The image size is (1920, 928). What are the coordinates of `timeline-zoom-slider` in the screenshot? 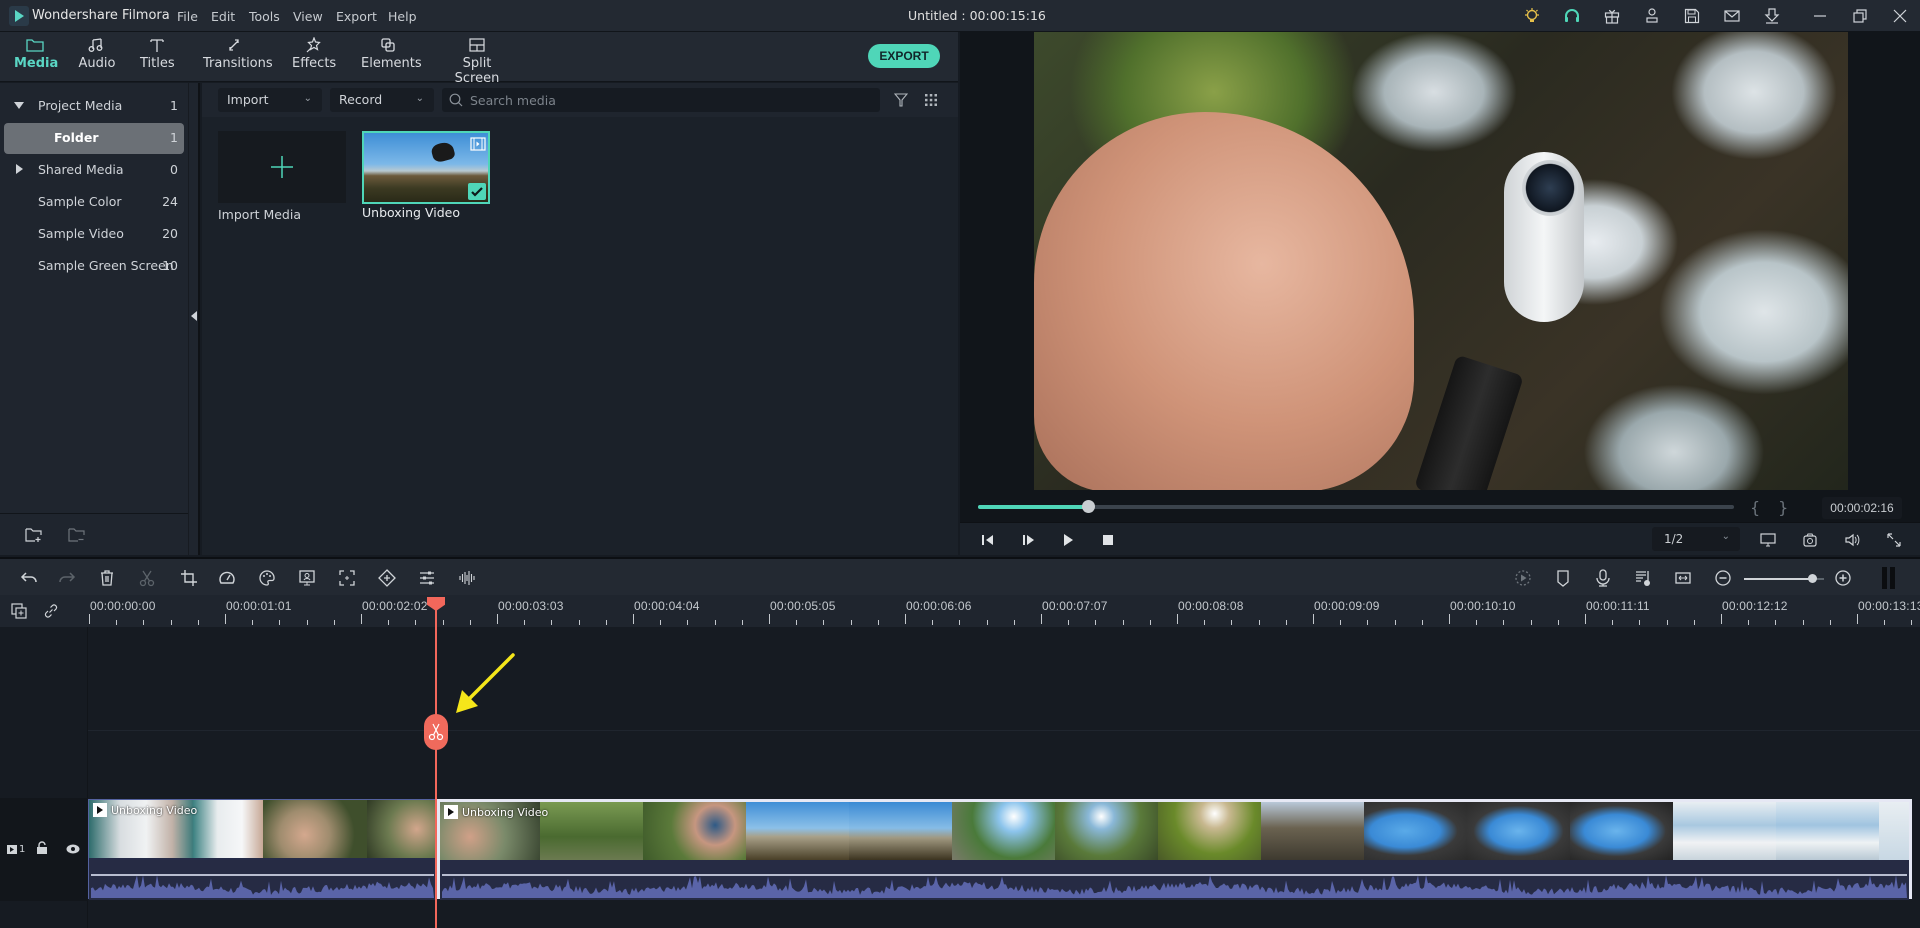 It's located at (1784, 578).